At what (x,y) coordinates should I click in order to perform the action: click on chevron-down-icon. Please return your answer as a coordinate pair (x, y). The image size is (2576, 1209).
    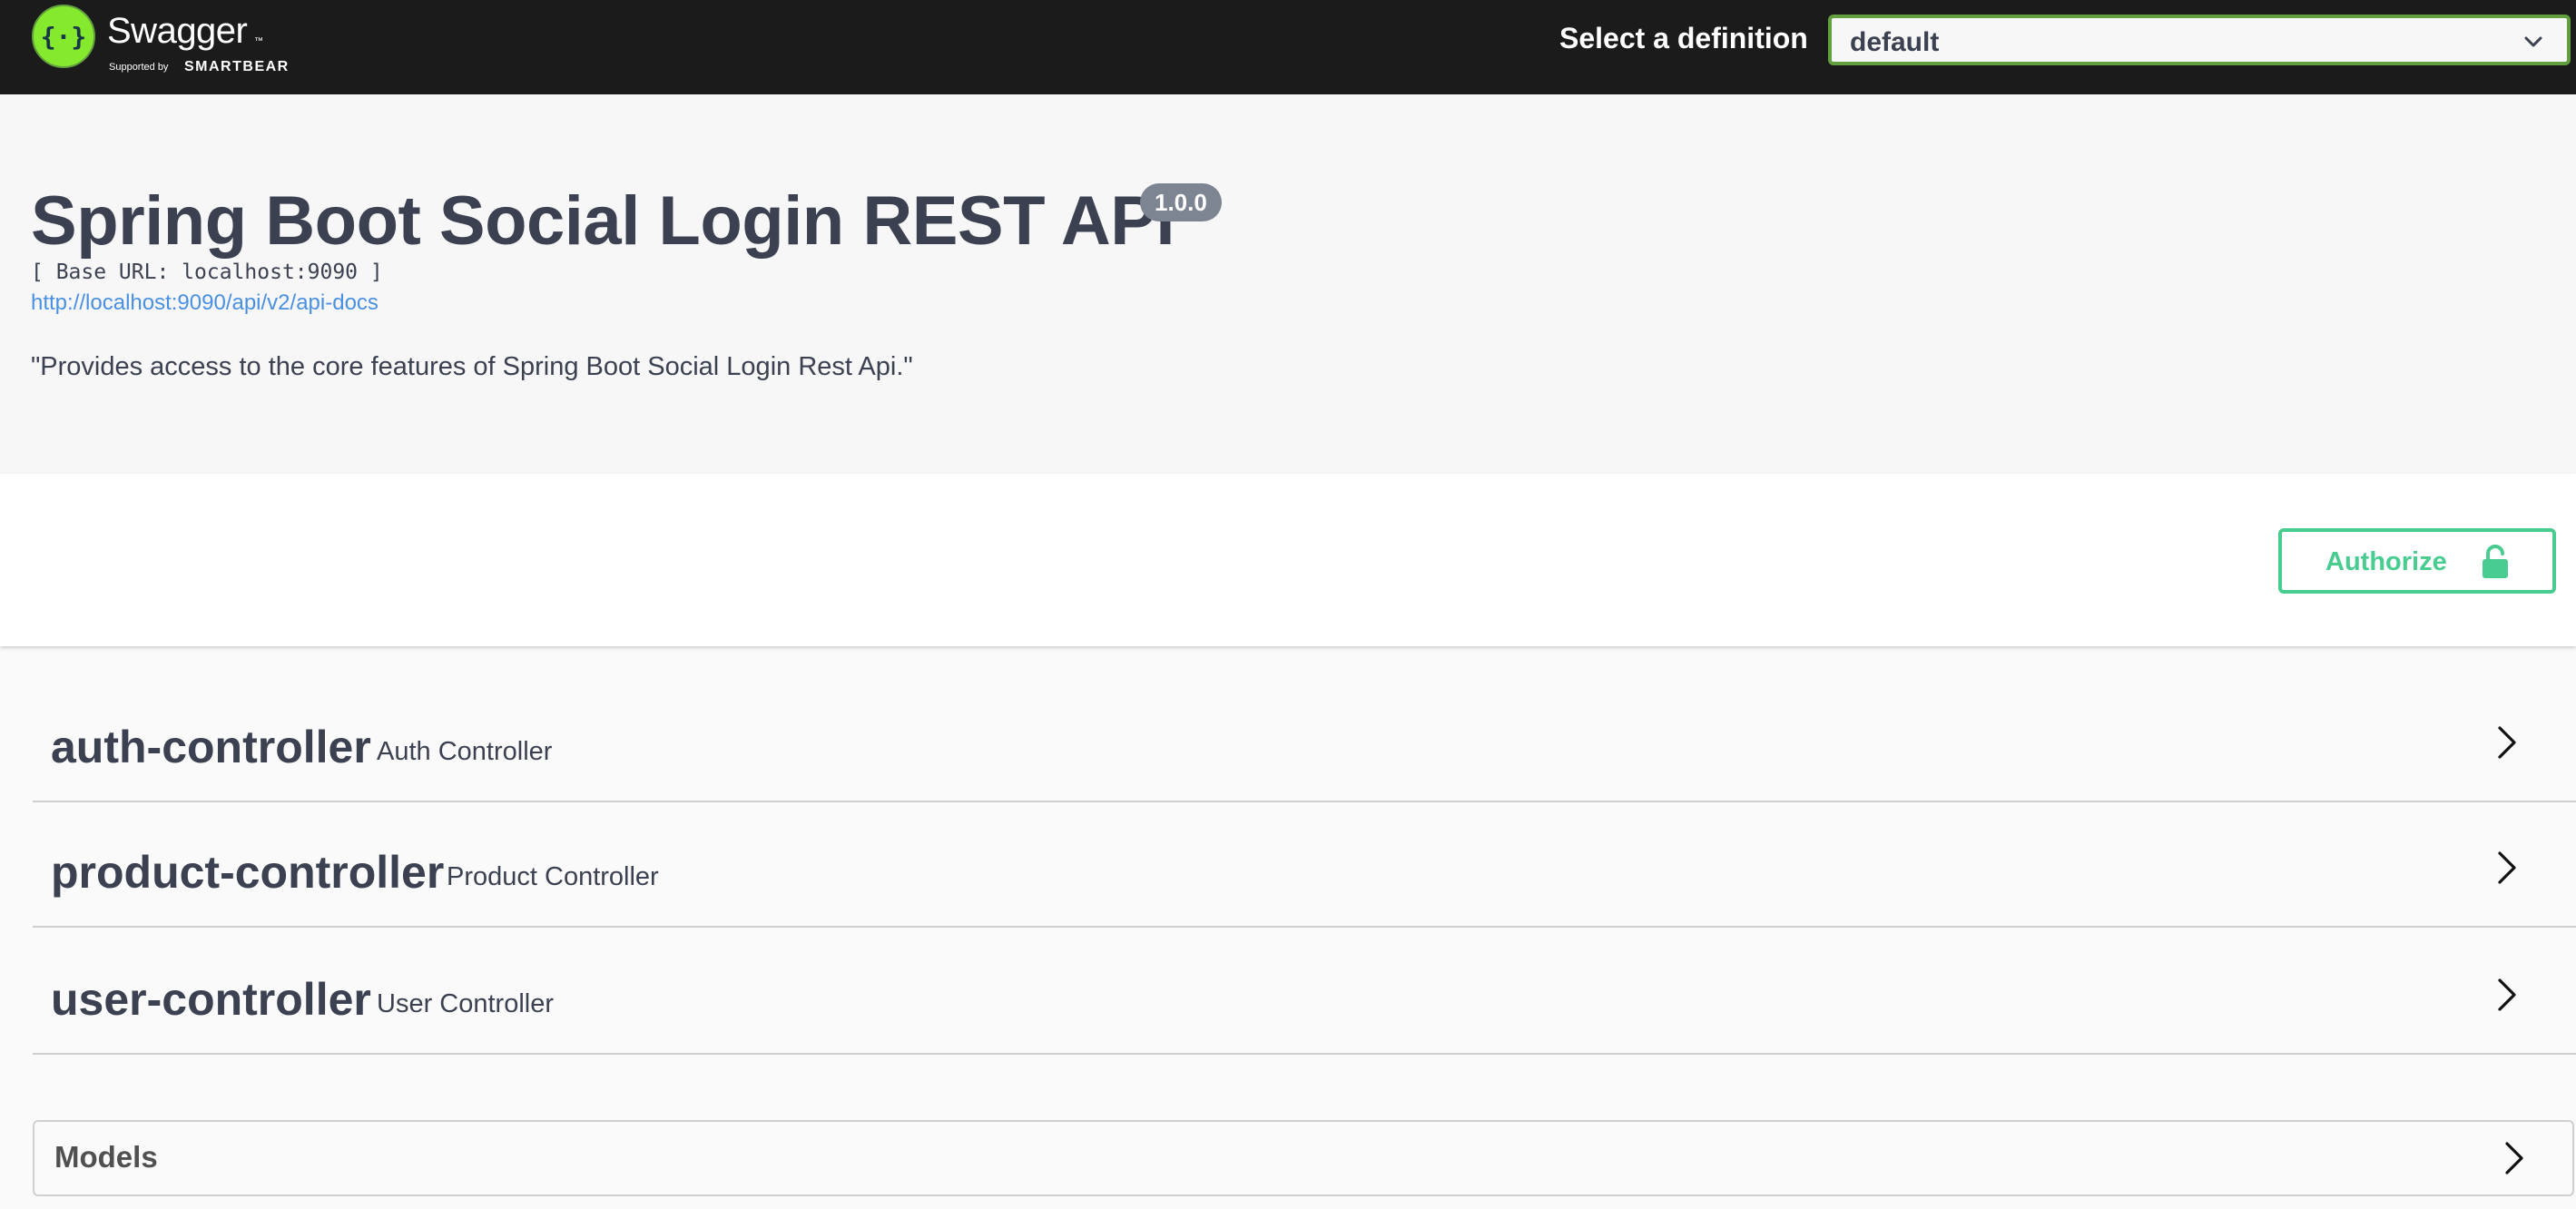
    Looking at the image, I should click on (2533, 41).